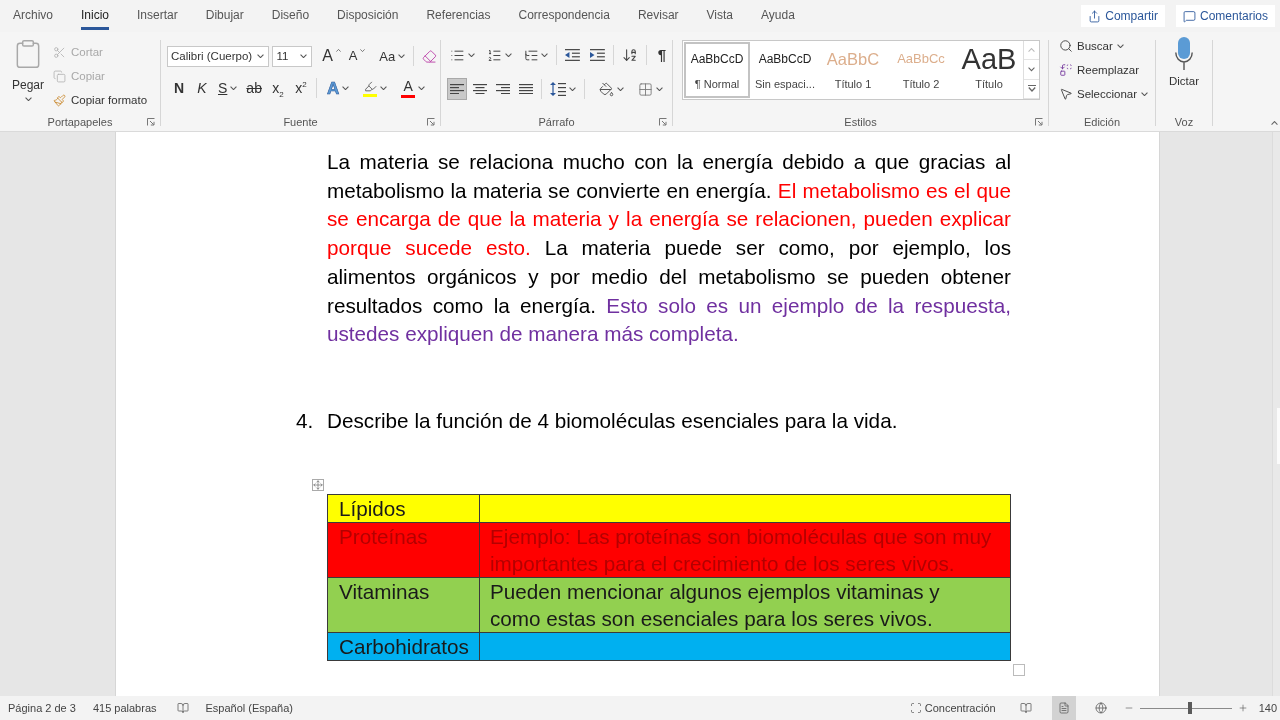 The image size is (1280, 720). What do you see at coordinates (28, 73) in the screenshot?
I see `paste-button: Pegar` at bounding box center [28, 73].